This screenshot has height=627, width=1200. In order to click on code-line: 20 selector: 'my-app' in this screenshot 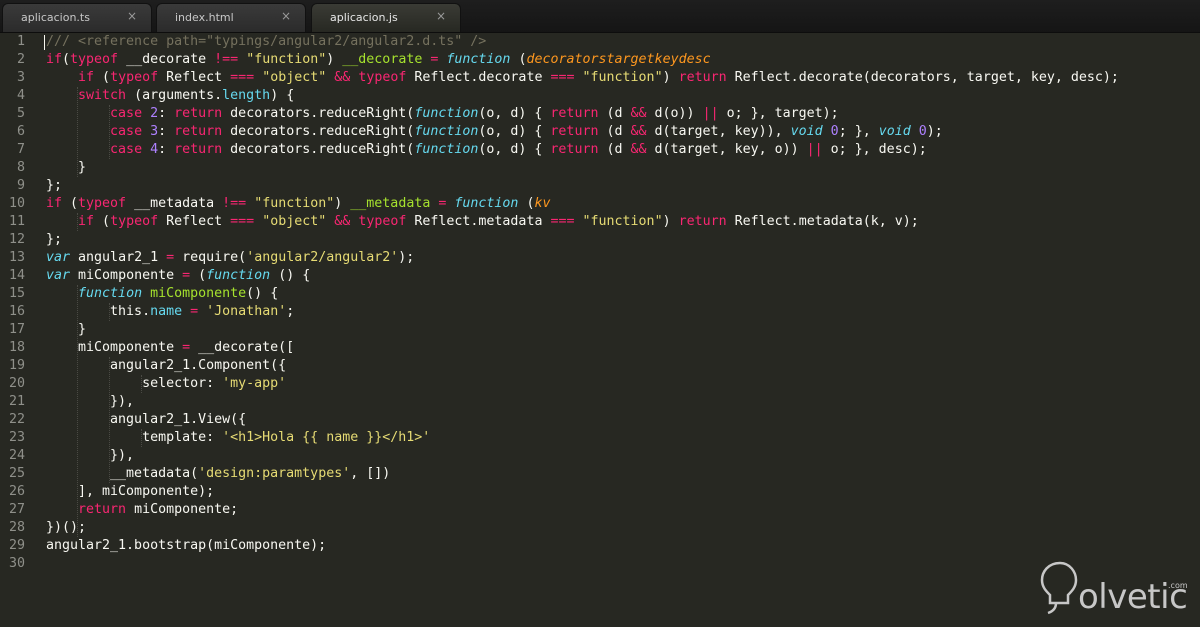, I will do `click(600, 384)`.